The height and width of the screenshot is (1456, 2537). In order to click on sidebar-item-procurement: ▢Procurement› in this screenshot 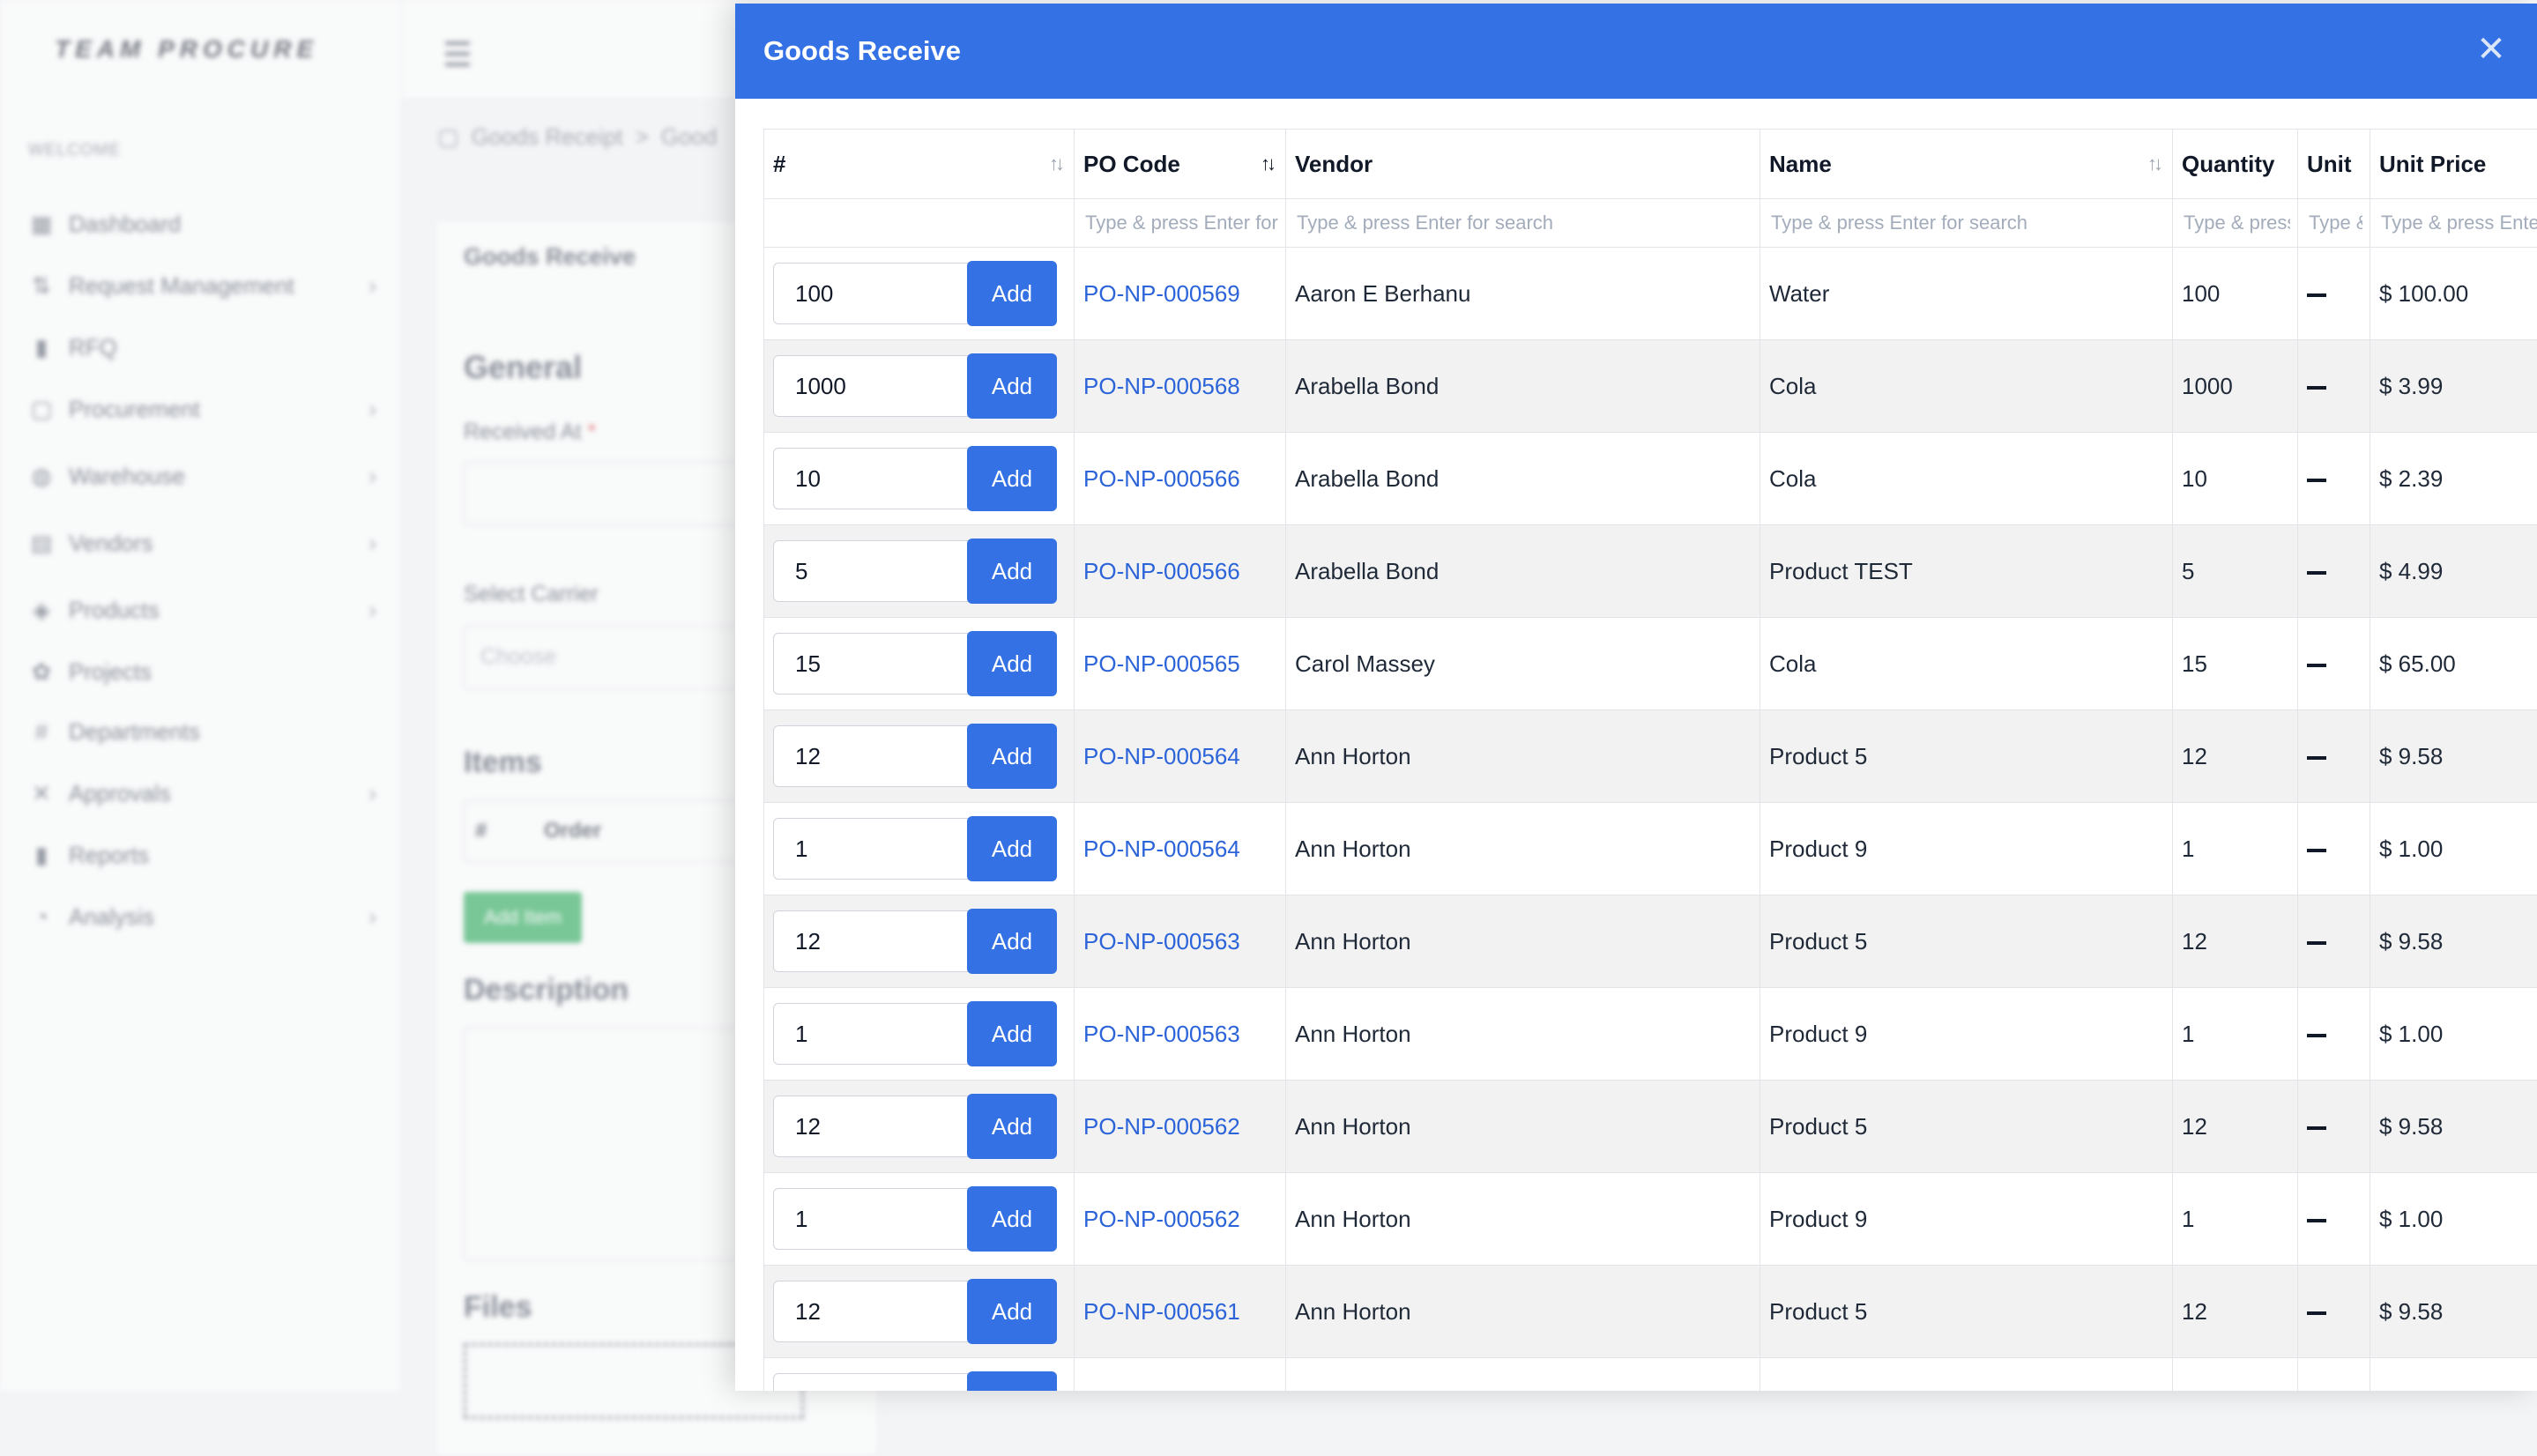, I will do `click(202, 409)`.